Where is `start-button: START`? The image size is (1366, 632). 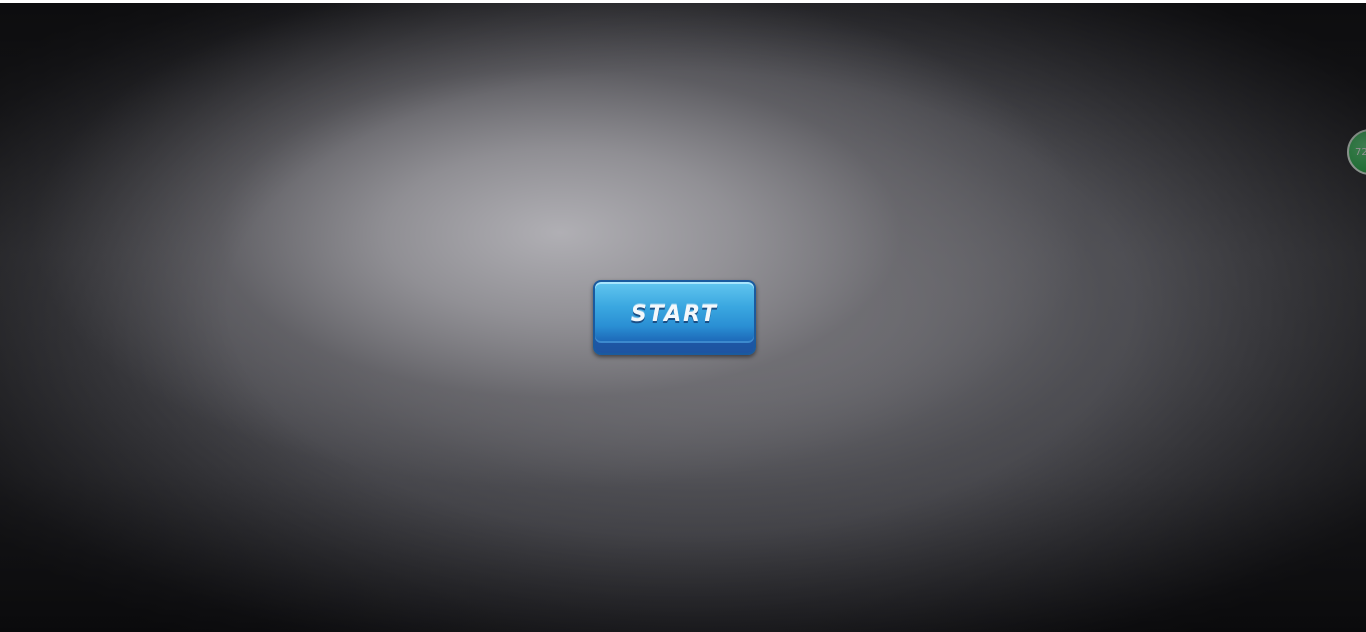
start-button: START is located at coordinates (674, 317).